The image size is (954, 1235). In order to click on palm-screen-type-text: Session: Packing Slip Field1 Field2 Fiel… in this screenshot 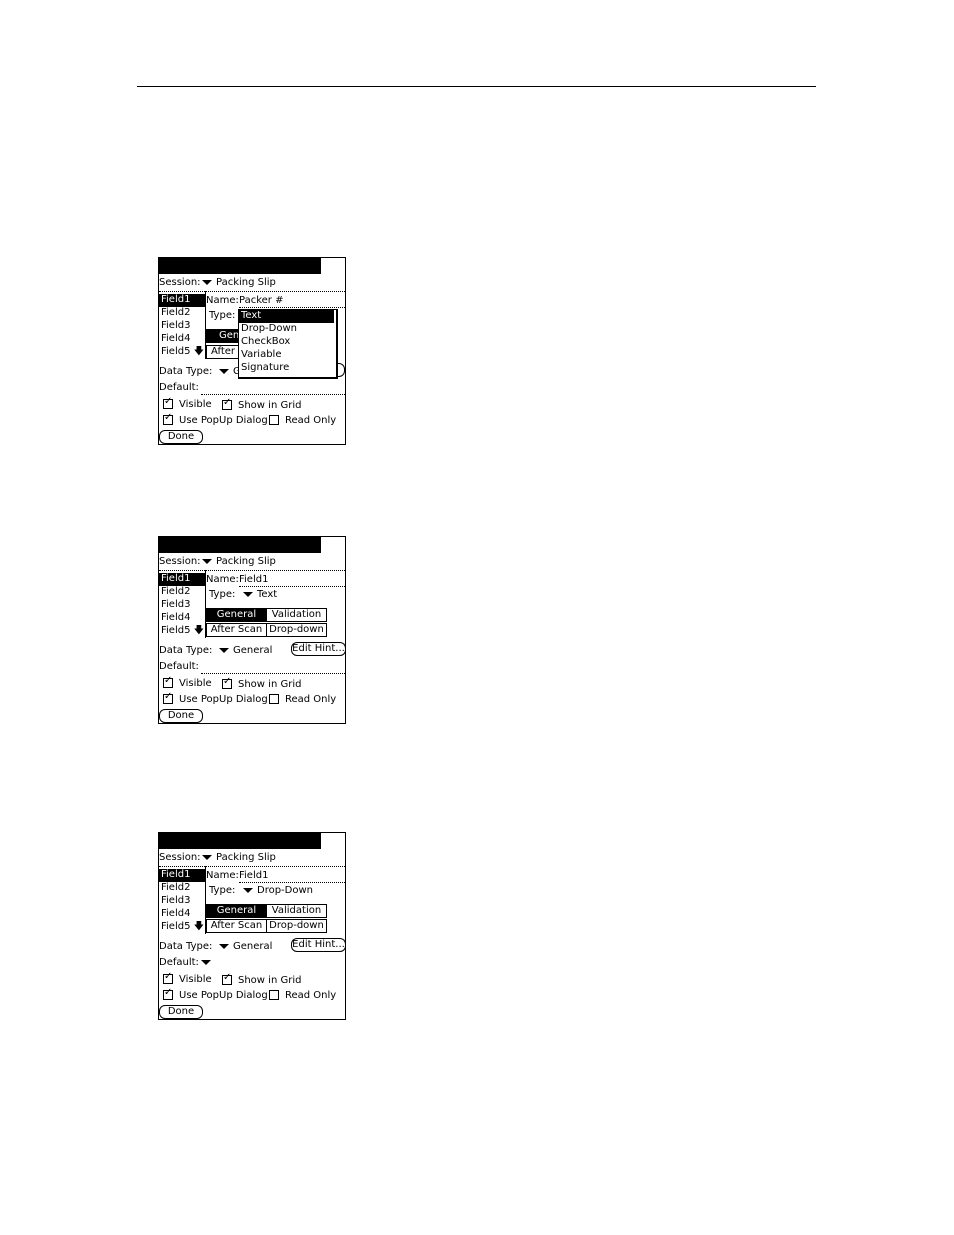, I will do `click(252, 630)`.